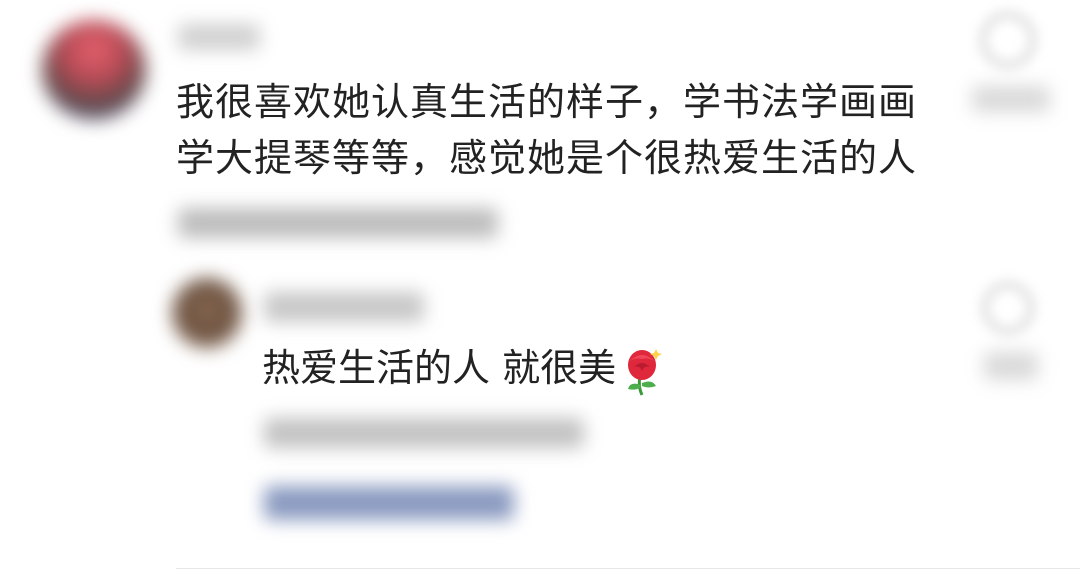  I want to click on reply-username-blurred, so click(344, 307).